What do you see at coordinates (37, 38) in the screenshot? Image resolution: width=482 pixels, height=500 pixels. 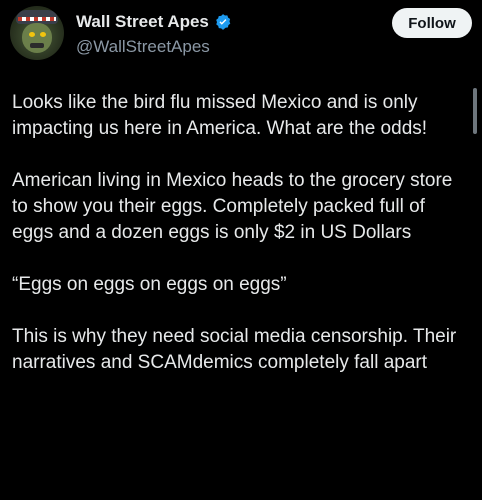 I see `avatar-face` at bounding box center [37, 38].